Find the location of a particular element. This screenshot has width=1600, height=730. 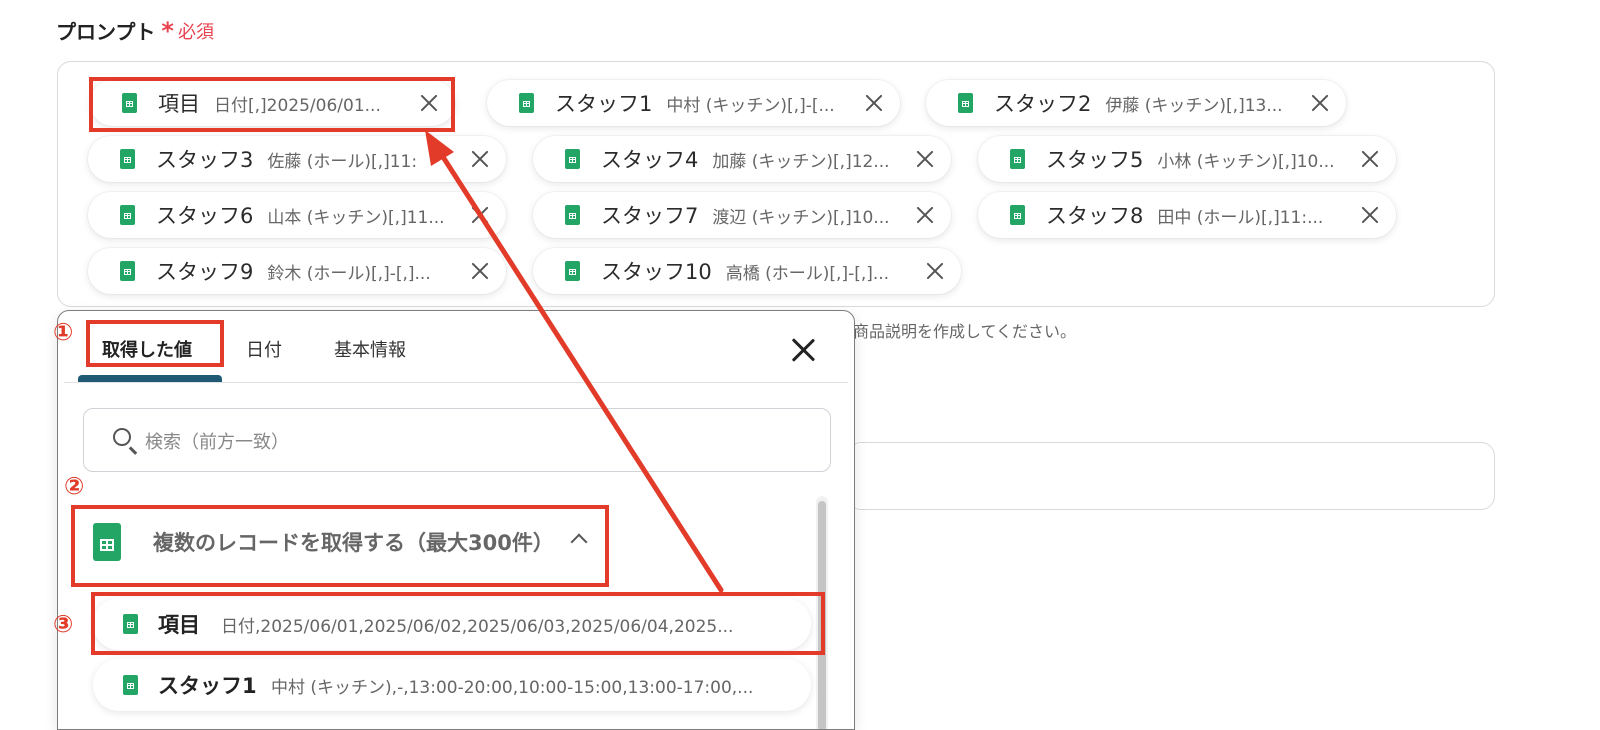

arrow-head is located at coordinates (439, 148).